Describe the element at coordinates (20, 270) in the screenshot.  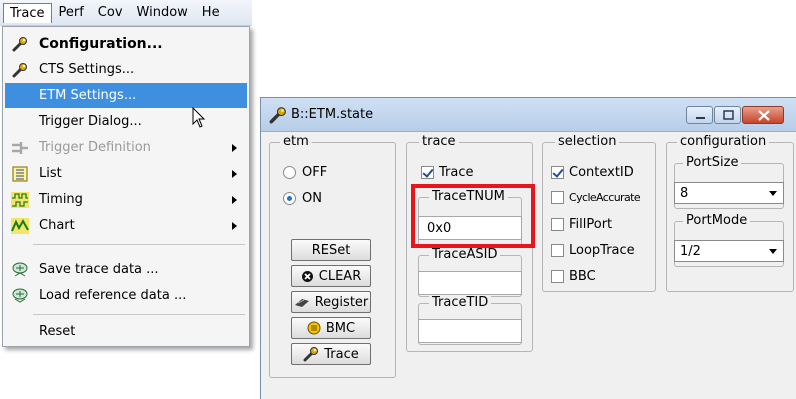
I see `save-trace-icon` at that location.